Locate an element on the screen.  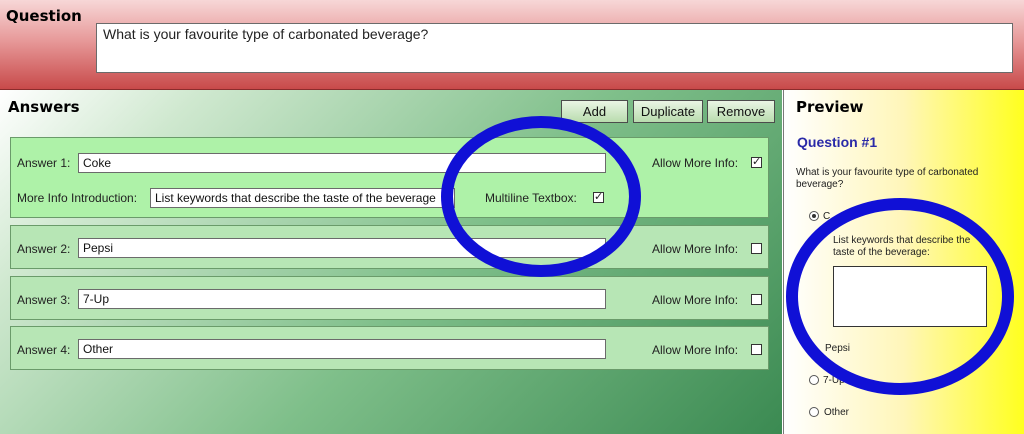
answer-2-label: Answer 2: is located at coordinates (44, 249).